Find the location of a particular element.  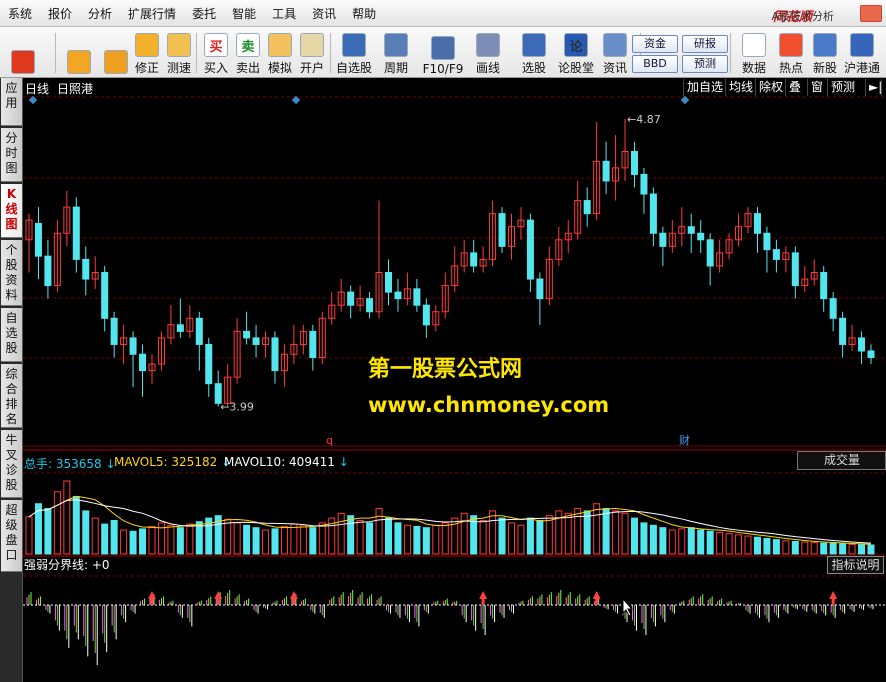

toolbar-correction-button: 修正 is located at coordinates (147, 53).